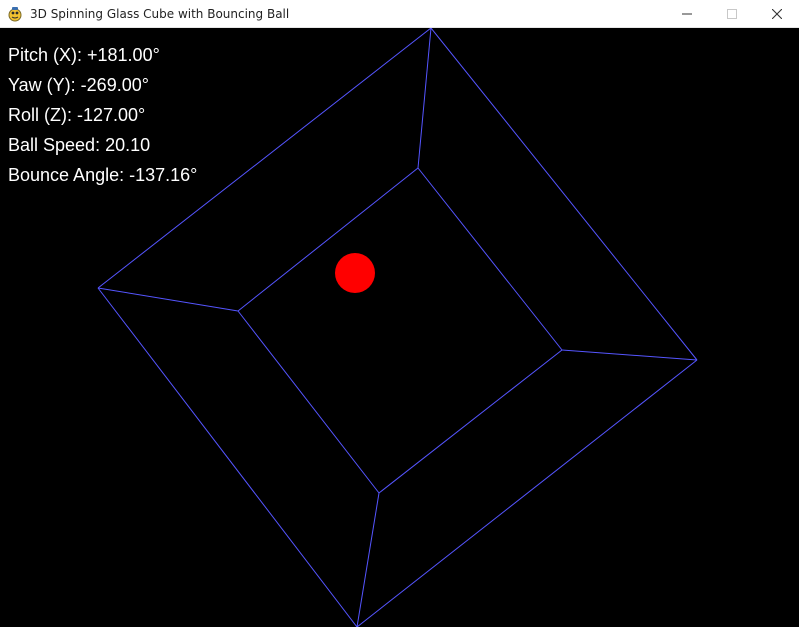 Image resolution: width=799 pixels, height=627 pixels. Describe the element at coordinates (77, 115) in the screenshot. I see `roll-readout: Roll (Z): -127.00°` at that location.